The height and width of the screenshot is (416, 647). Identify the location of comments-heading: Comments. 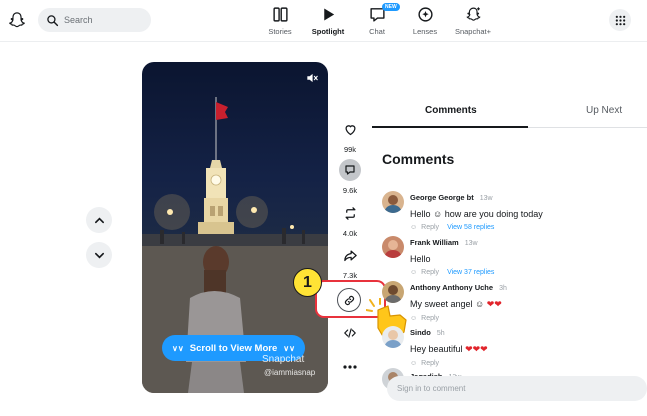
(418, 159).